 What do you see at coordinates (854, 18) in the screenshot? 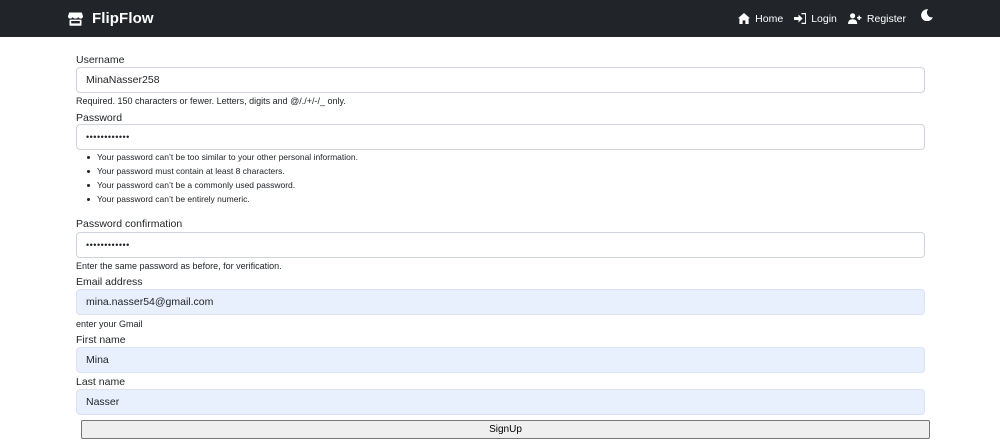
I see `user-plus-icon` at bounding box center [854, 18].